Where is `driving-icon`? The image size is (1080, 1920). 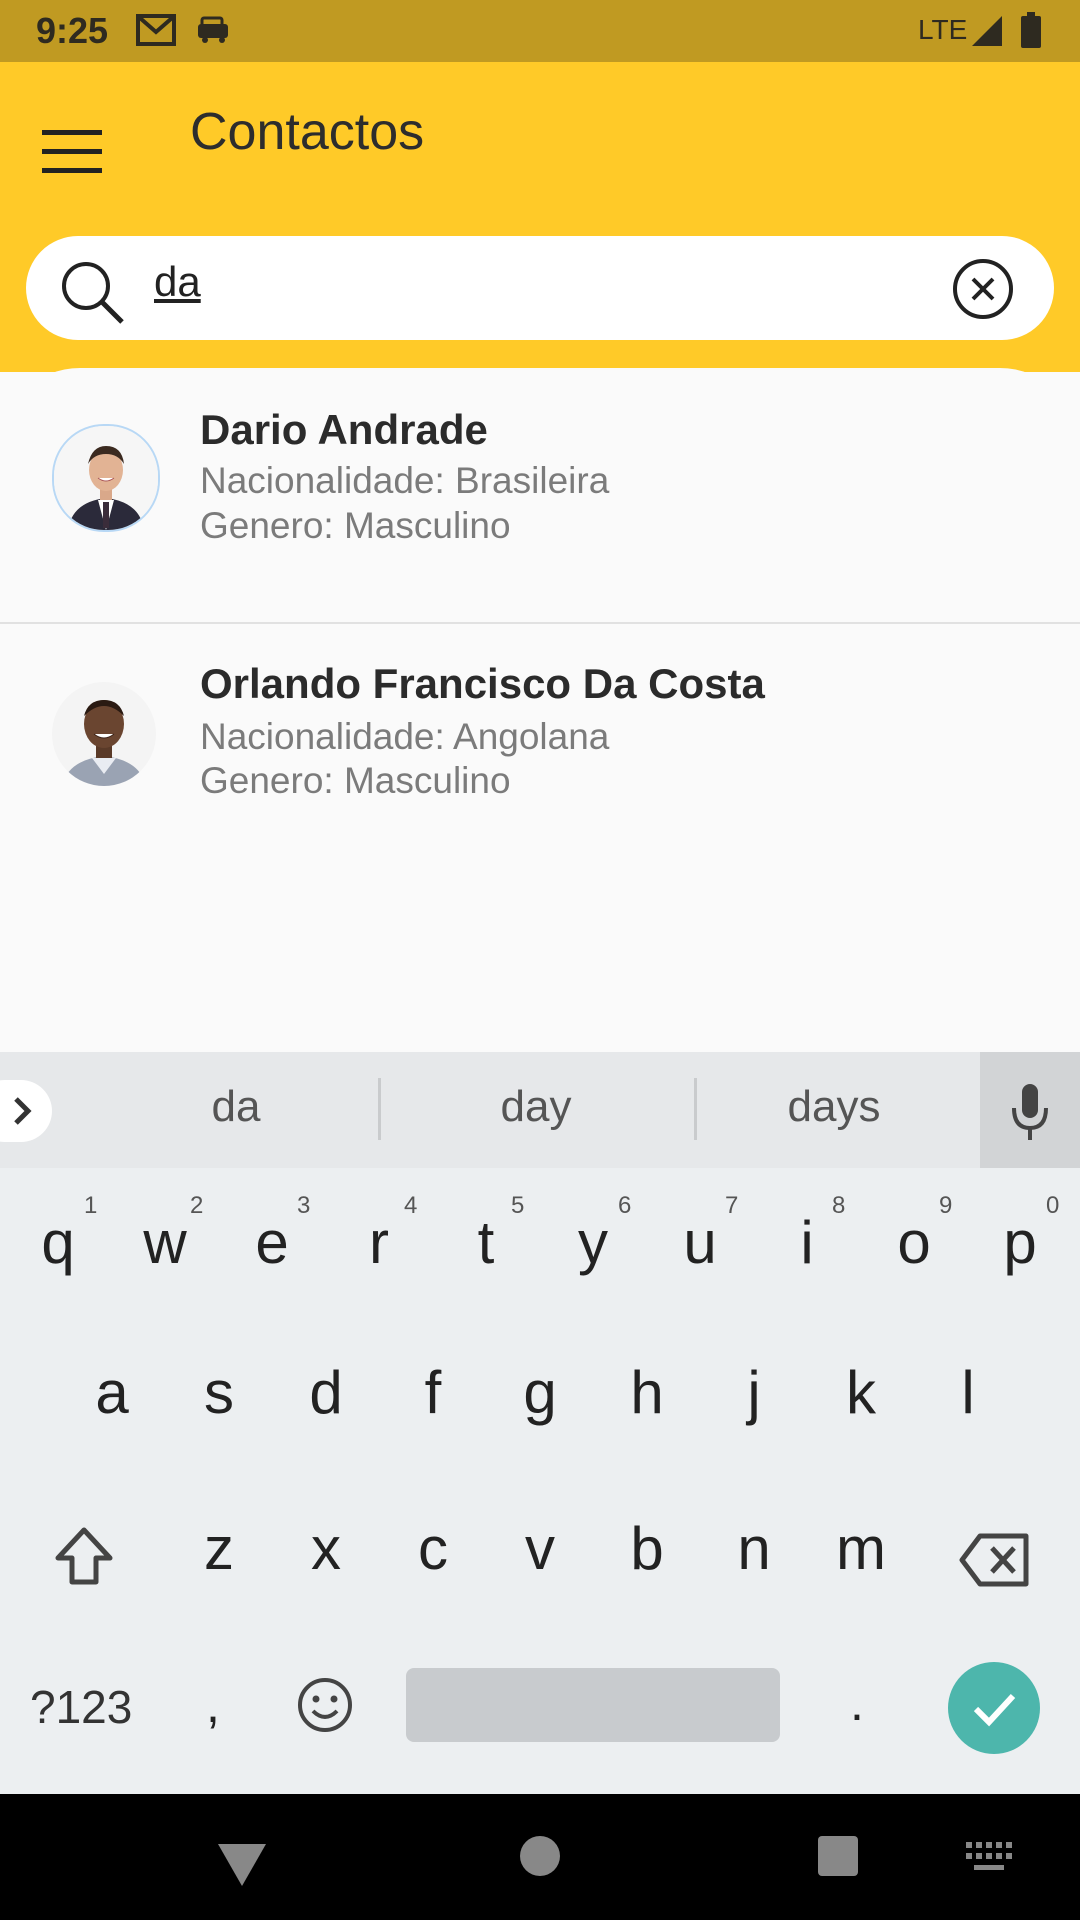
driving-icon is located at coordinates (214, 32).